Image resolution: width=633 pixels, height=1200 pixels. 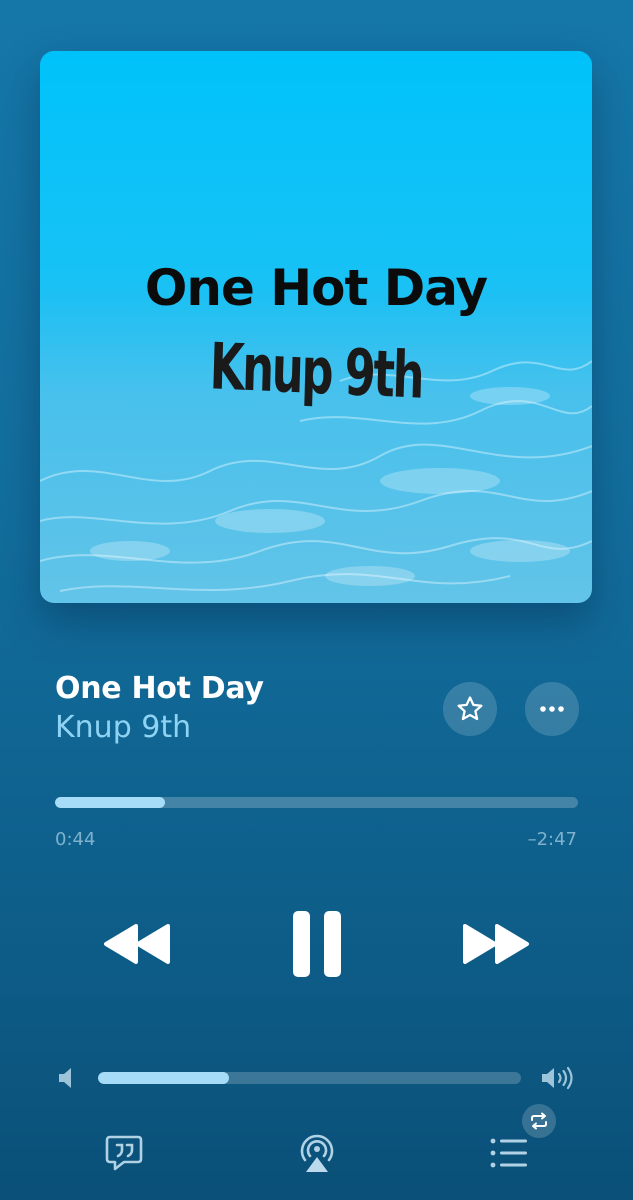 I want to click on airplay-button, so click(x=317, y=1152).